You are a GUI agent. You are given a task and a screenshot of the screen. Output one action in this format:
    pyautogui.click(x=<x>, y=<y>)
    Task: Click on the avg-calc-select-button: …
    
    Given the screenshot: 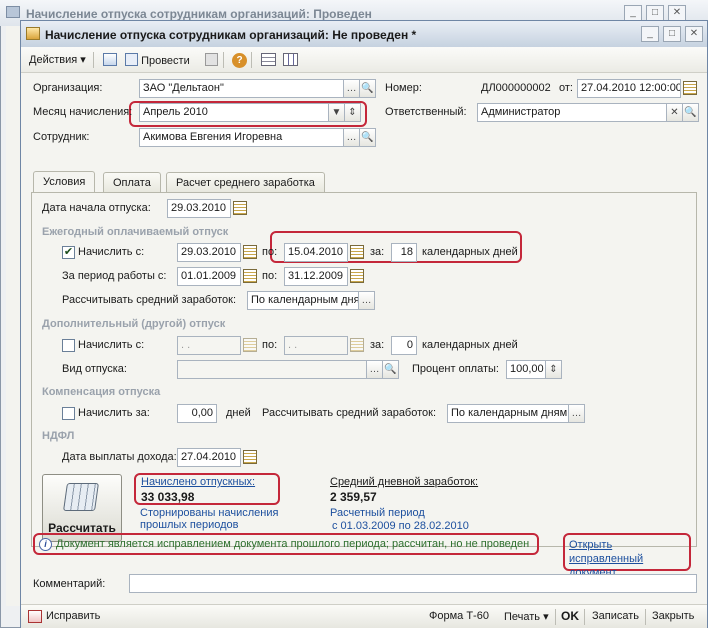 What is the action you would take?
    pyautogui.click(x=366, y=300)
    